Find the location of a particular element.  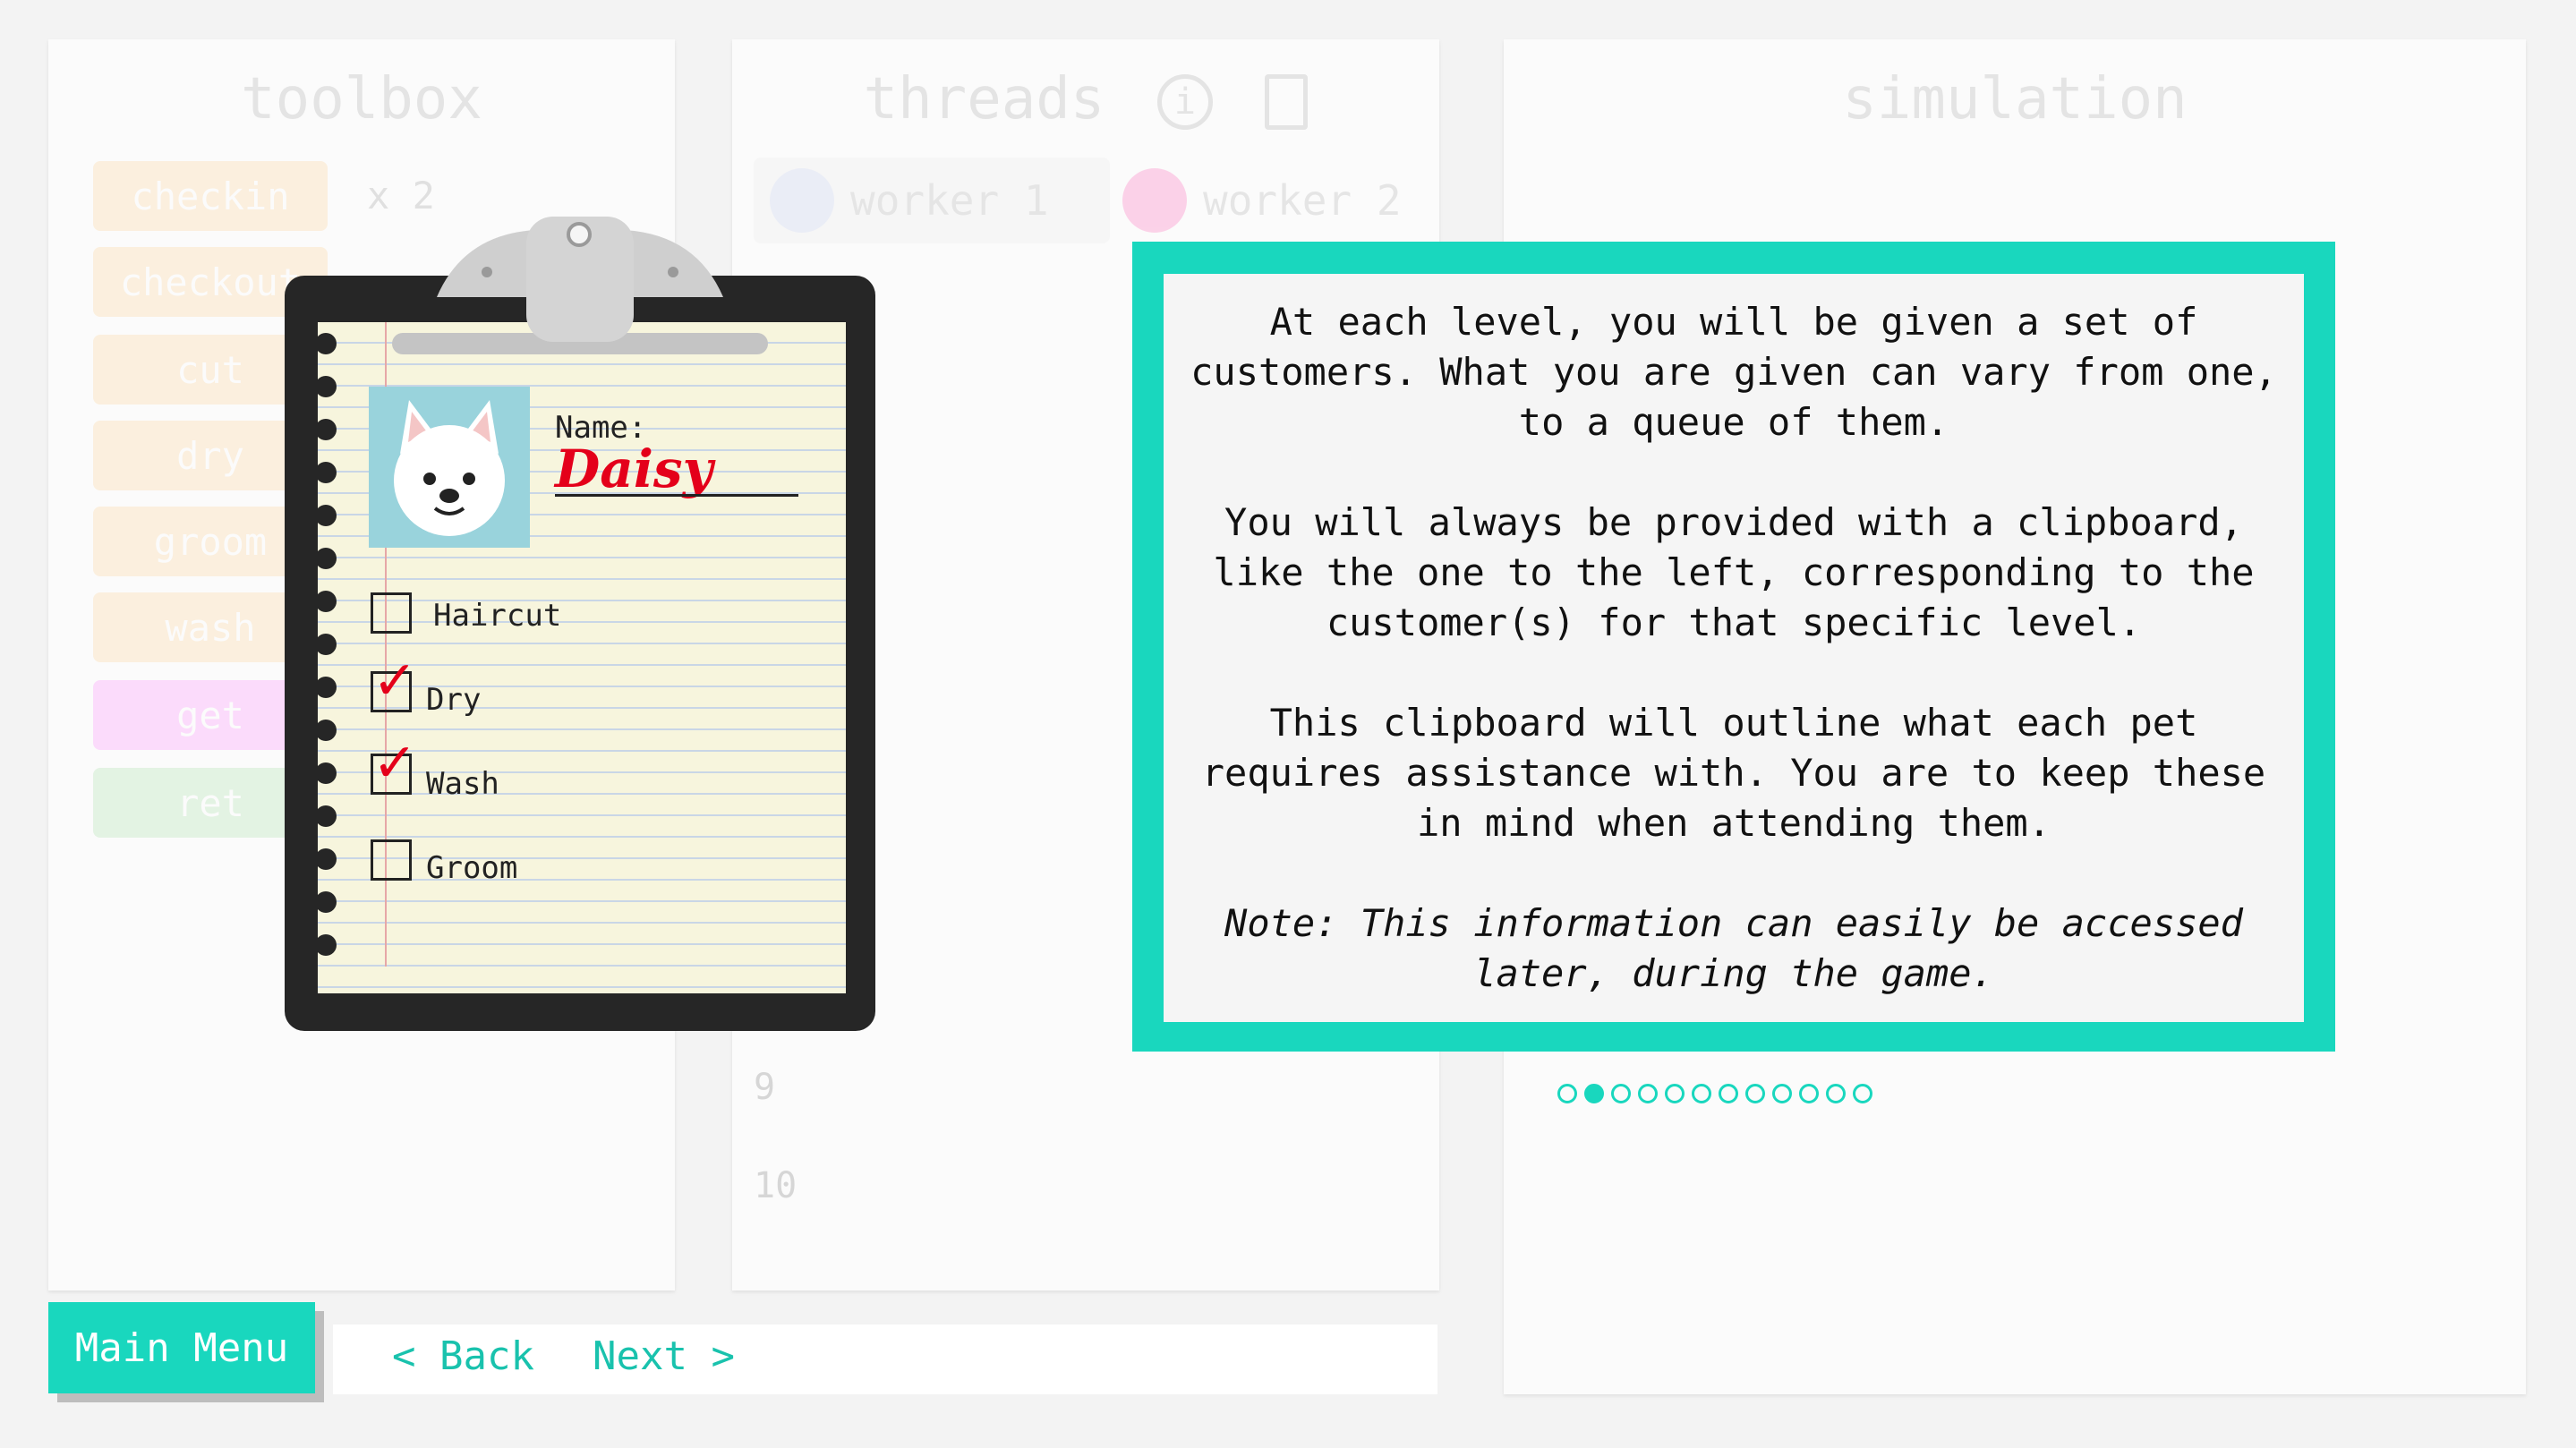

info-icon: i is located at coordinates (1184, 102).